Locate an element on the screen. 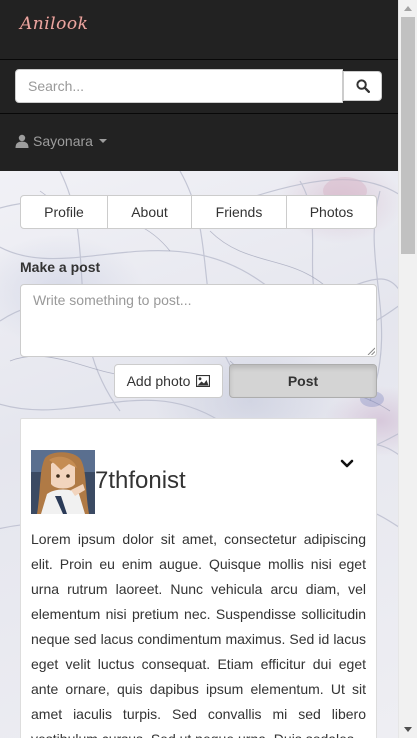 The height and width of the screenshot is (738, 417). tab-about: About is located at coordinates (150, 212).